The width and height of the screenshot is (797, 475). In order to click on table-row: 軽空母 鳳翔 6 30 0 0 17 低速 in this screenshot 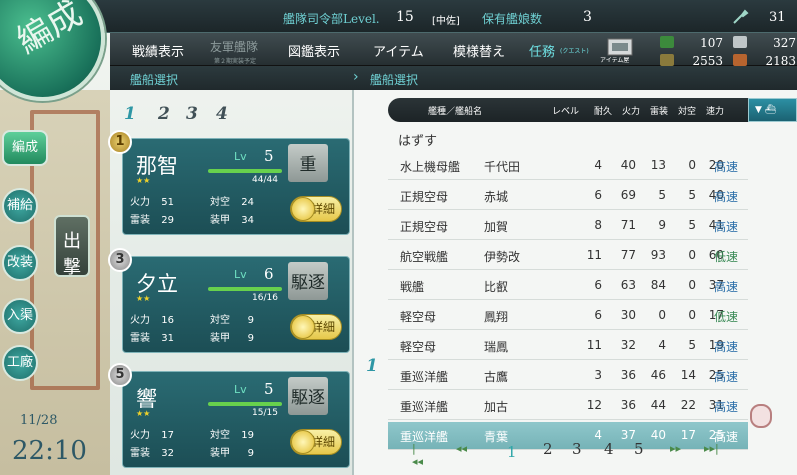, I will do `click(568, 316)`.